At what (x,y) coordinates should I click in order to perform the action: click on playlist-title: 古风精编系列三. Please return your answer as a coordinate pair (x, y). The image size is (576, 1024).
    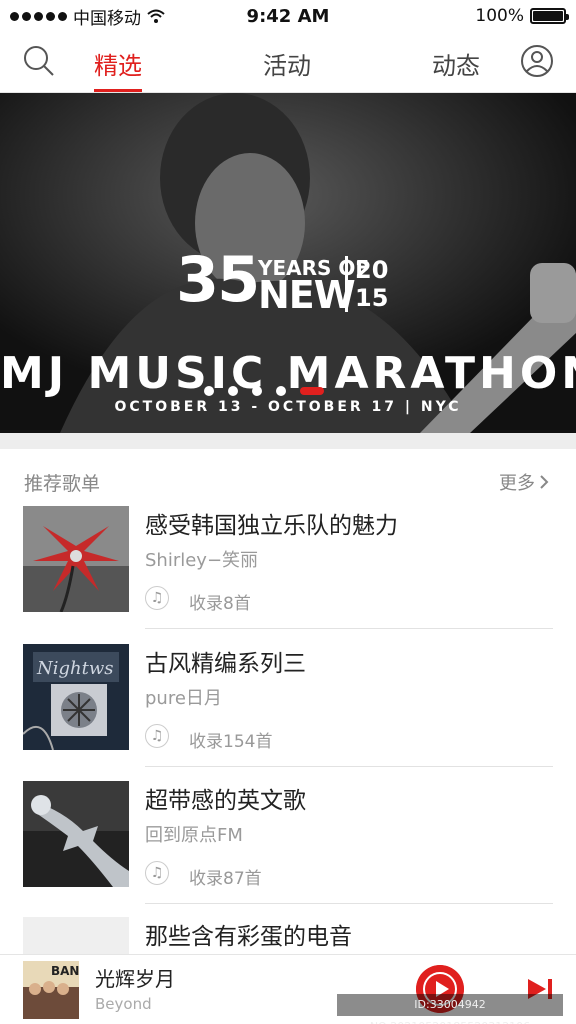
    Looking at the image, I should click on (225, 664).